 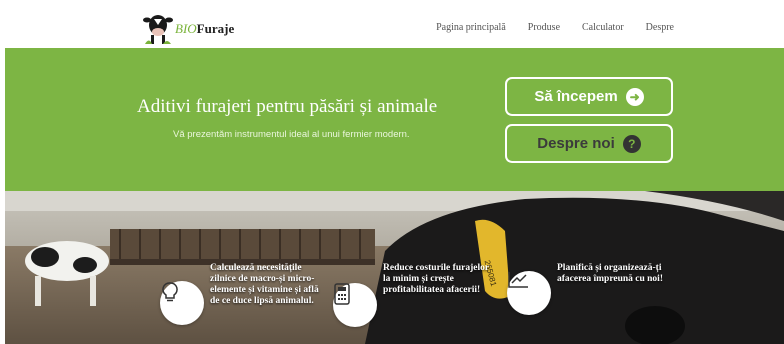 What do you see at coordinates (158, 29) in the screenshot?
I see `cow-logo-icon` at bounding box center [158, 29].